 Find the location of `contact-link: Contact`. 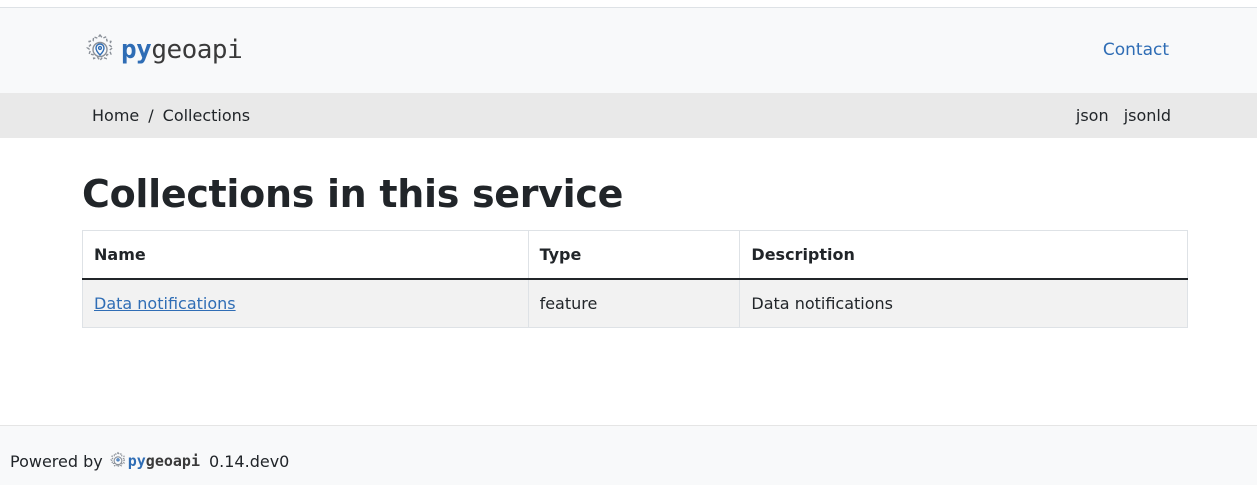

contact-link: Contact is located at coordinates (1136, 50).